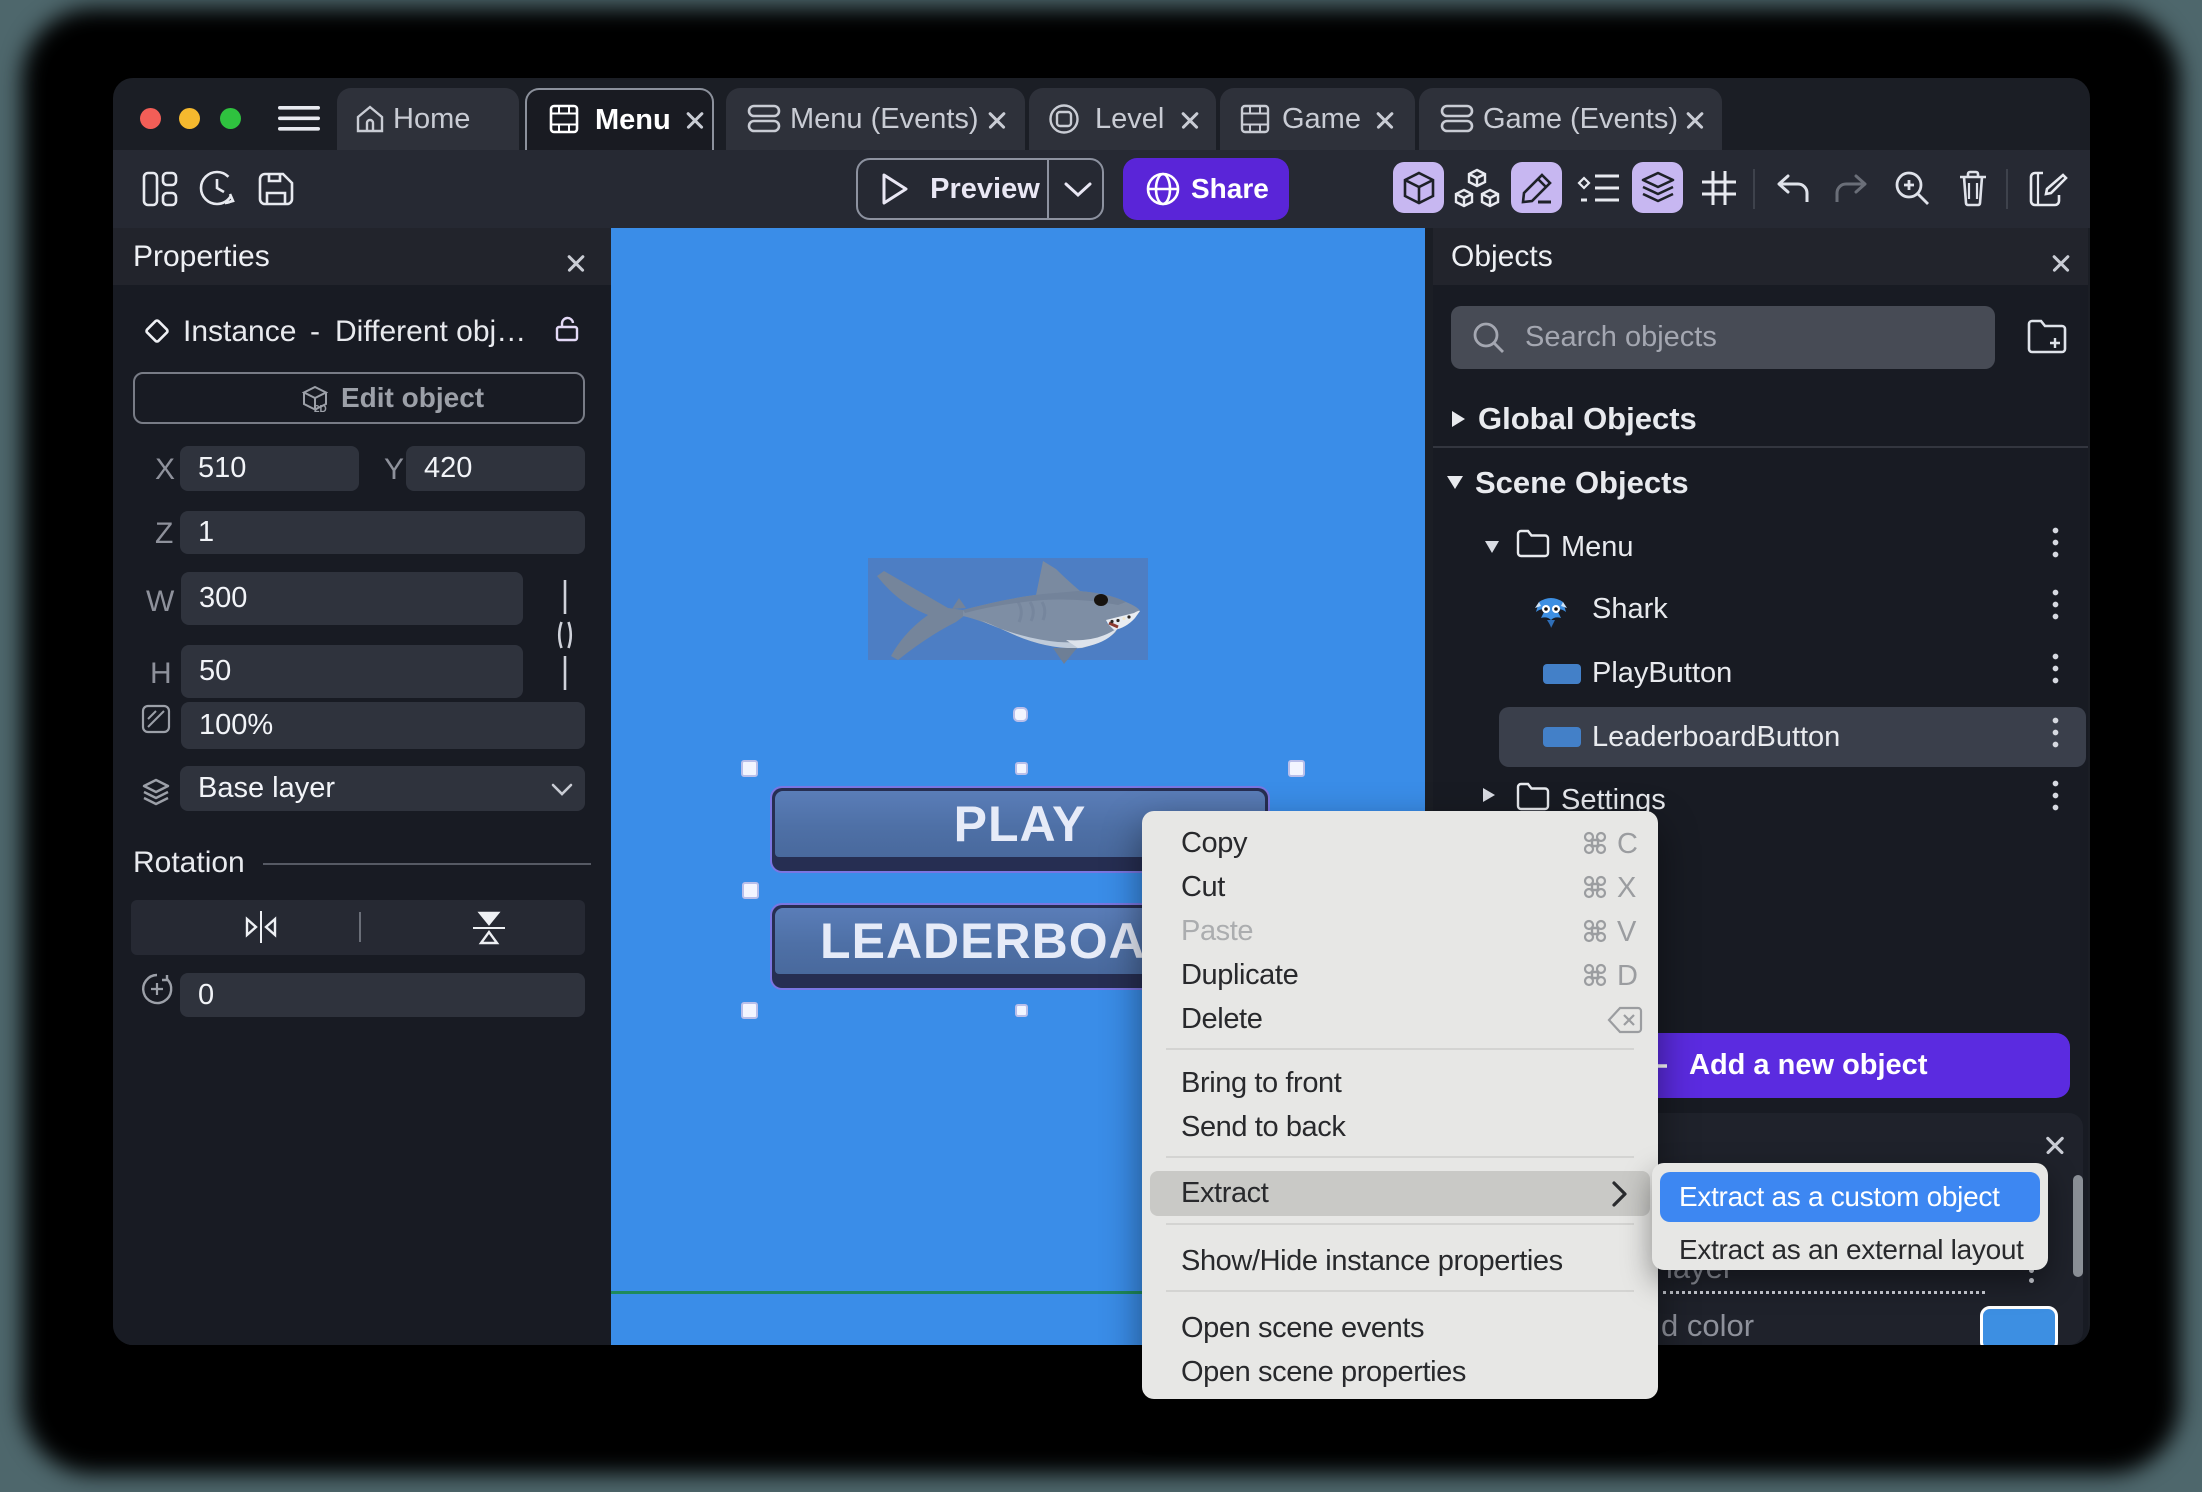 This screenshot has height=1492, width=2202. What do you see at coordinates (320, 409) in the screenshot?
I see `svg-text: 2D` at bounding box center [320, 409].